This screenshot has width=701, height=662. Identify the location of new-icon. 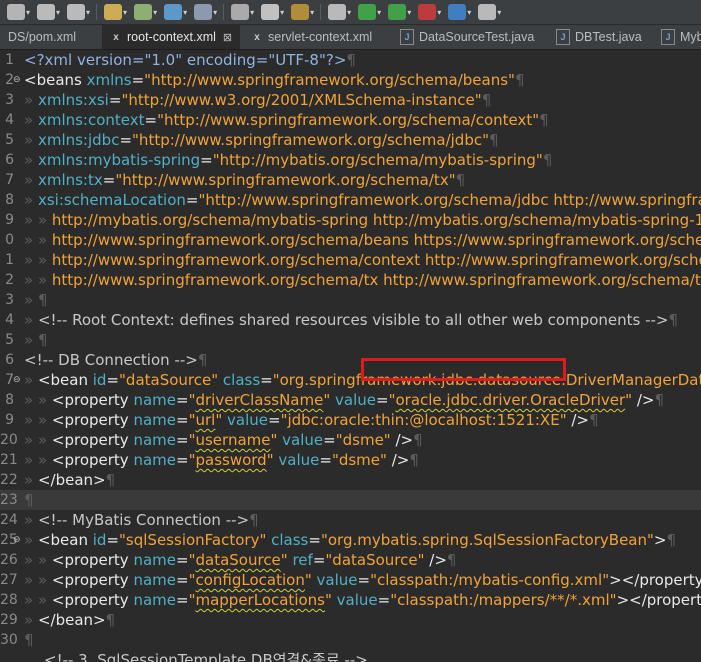
(270, 12).